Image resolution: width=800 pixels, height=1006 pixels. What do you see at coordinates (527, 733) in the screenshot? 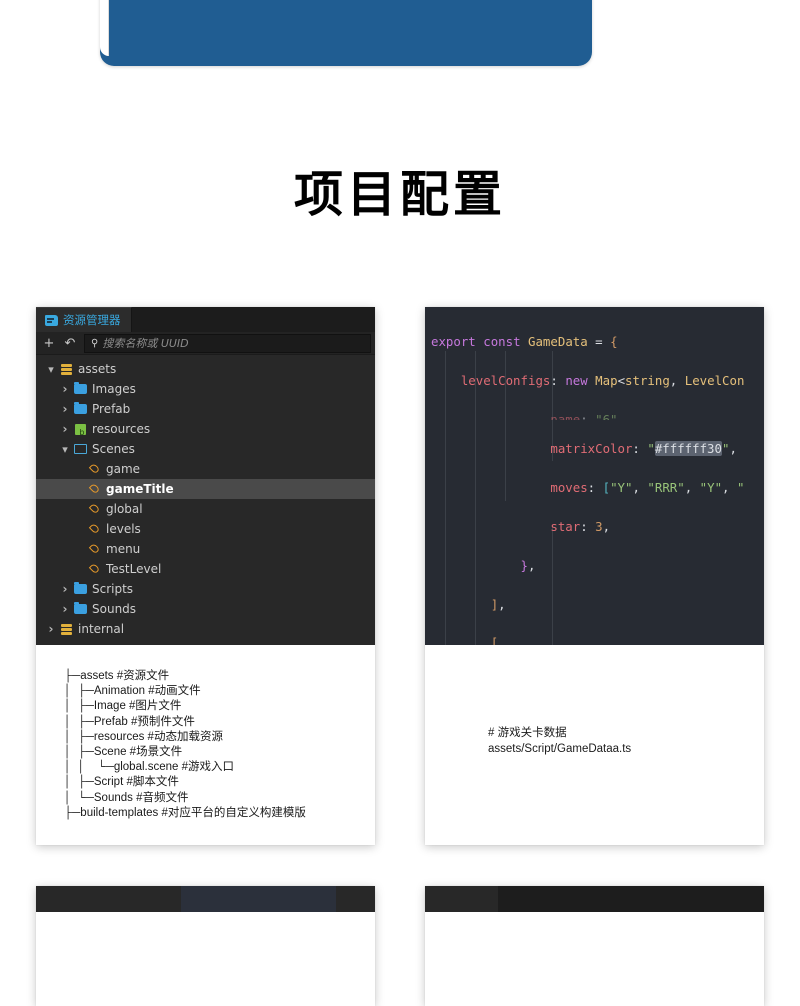
I see `code-caption-comment: # 游戏关卡数据` at bounding box center [527, 733].